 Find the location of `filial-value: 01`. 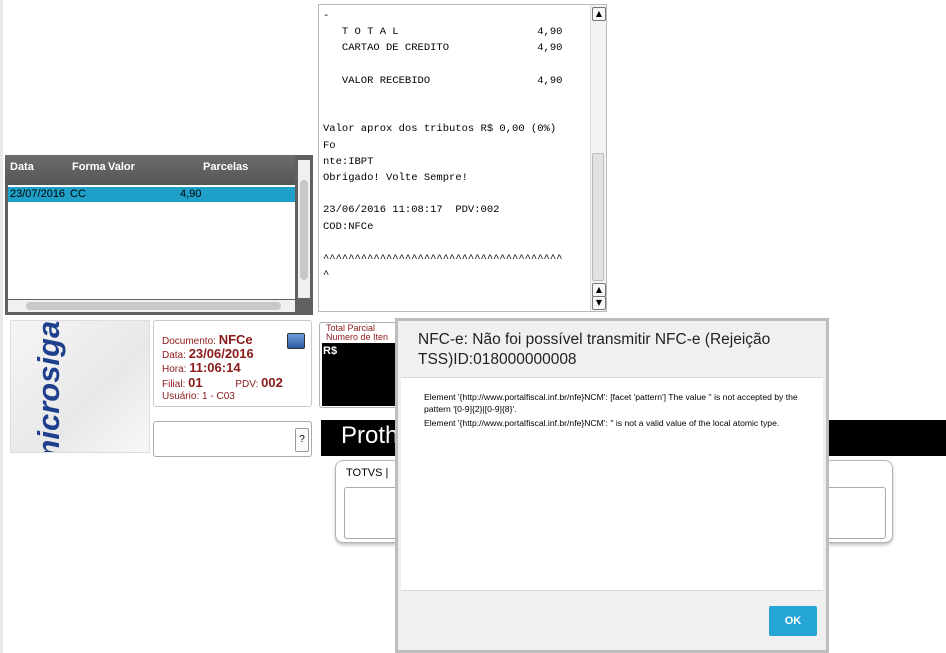

filial-value: 01 is located at coordinates (195, 382).